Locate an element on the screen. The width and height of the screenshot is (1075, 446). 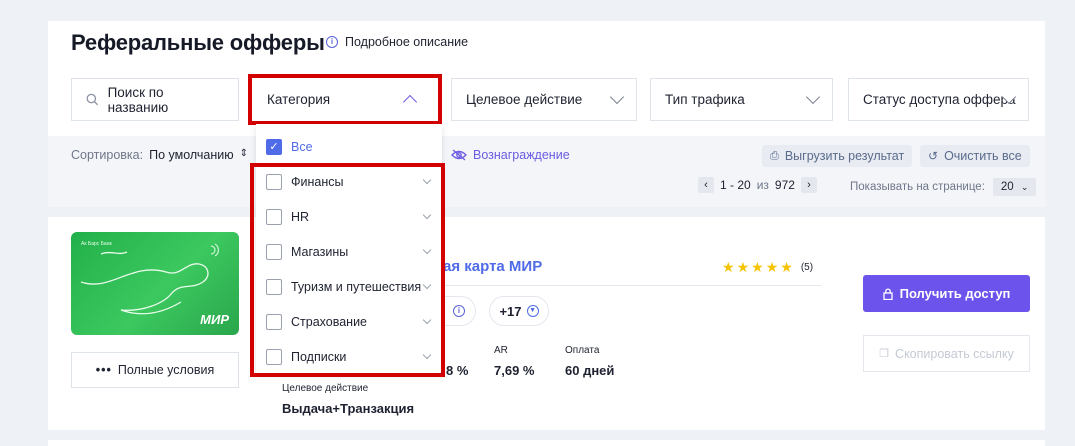
eye-off-icon is located at coordinates (459, 155).